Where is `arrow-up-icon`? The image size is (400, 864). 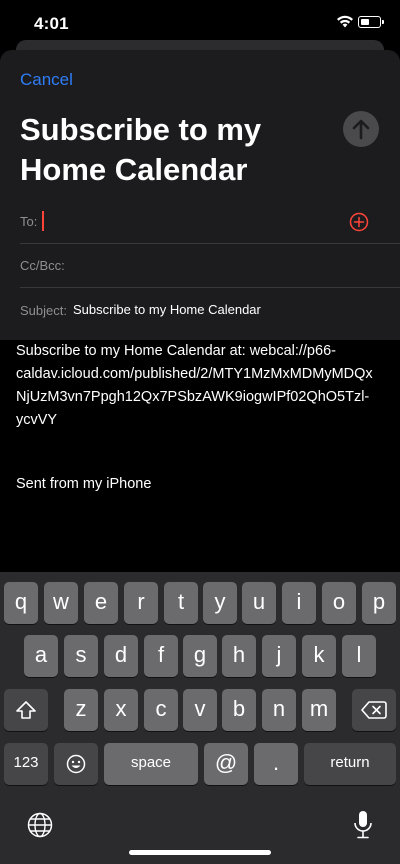 arrow-up-icon is located at coordinates (361, 129).